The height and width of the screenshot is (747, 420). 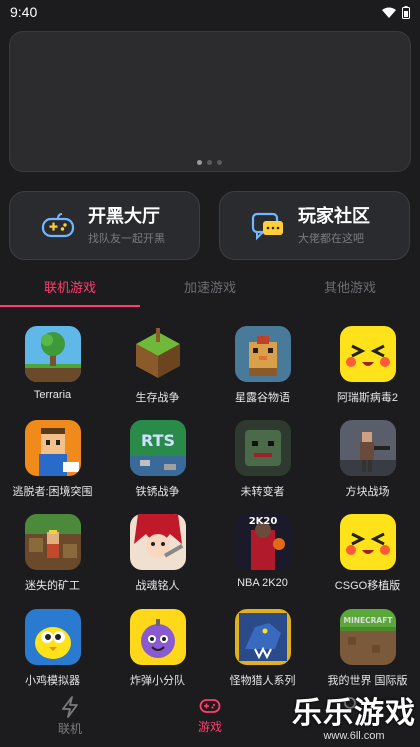 What do you see at coordinates (262, 398) in the screenshot?
I see `game-name: 星露谷物语` at bounding box center [262, 398].